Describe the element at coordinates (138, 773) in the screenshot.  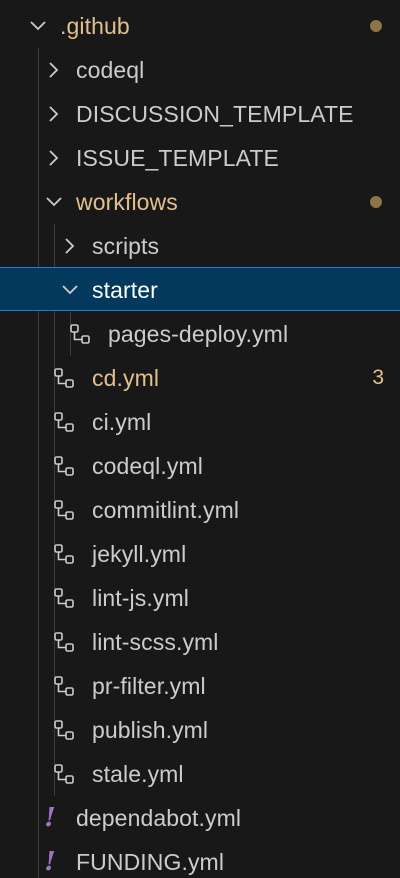
I see `file-label: stale.yml` at that location.